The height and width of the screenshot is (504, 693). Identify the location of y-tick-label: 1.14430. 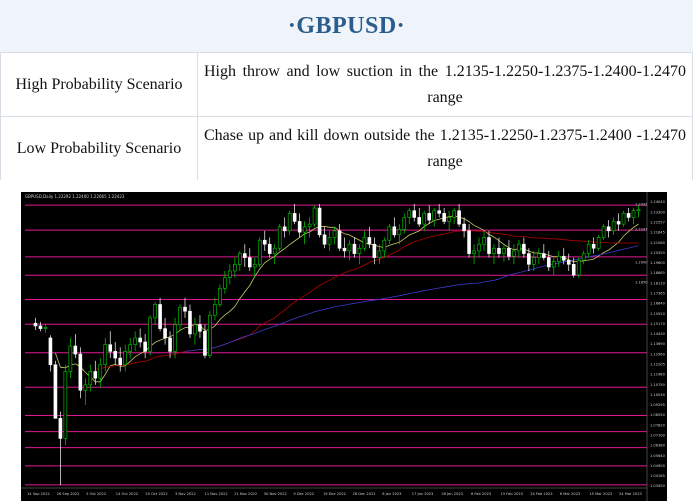
(658, 334).